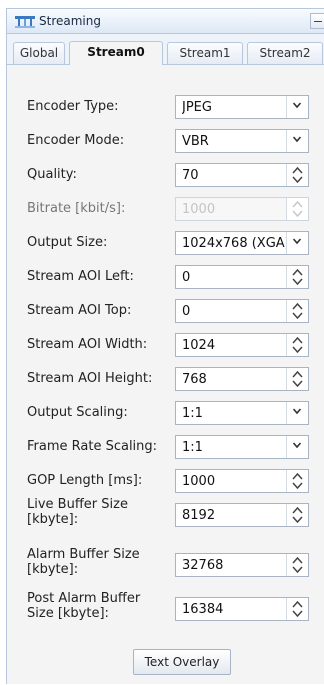 This screenshot has width=324, height=685. What do you see at coordinates (194, 379) in the screenshot?
I see `field-value: 768` at bounding box center [194, 379].